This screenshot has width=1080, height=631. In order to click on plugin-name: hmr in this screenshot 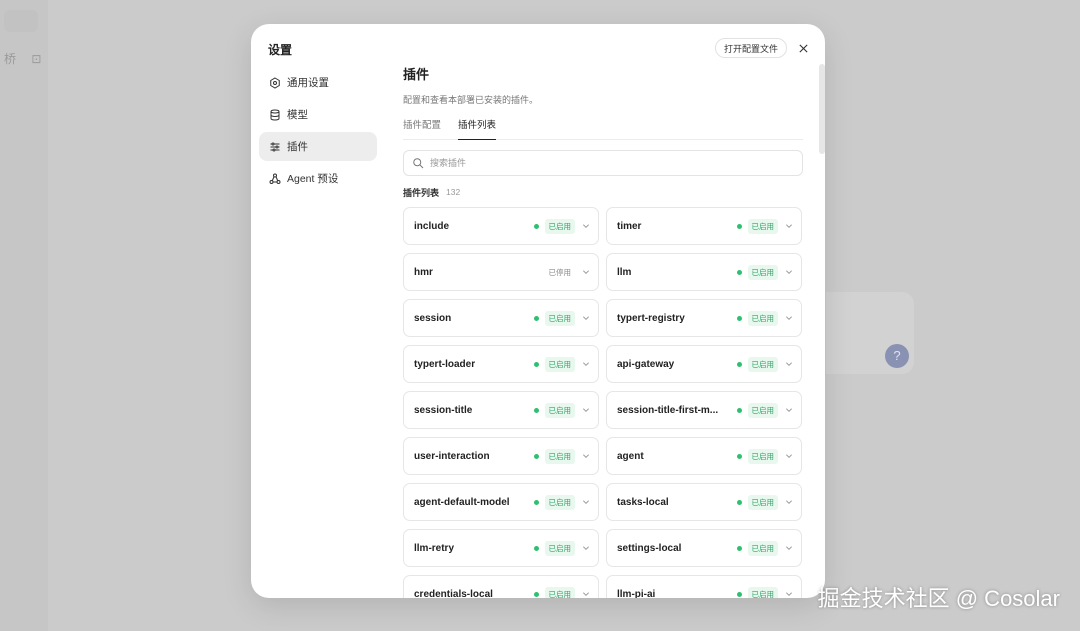, I will do `click(423, 272)`.